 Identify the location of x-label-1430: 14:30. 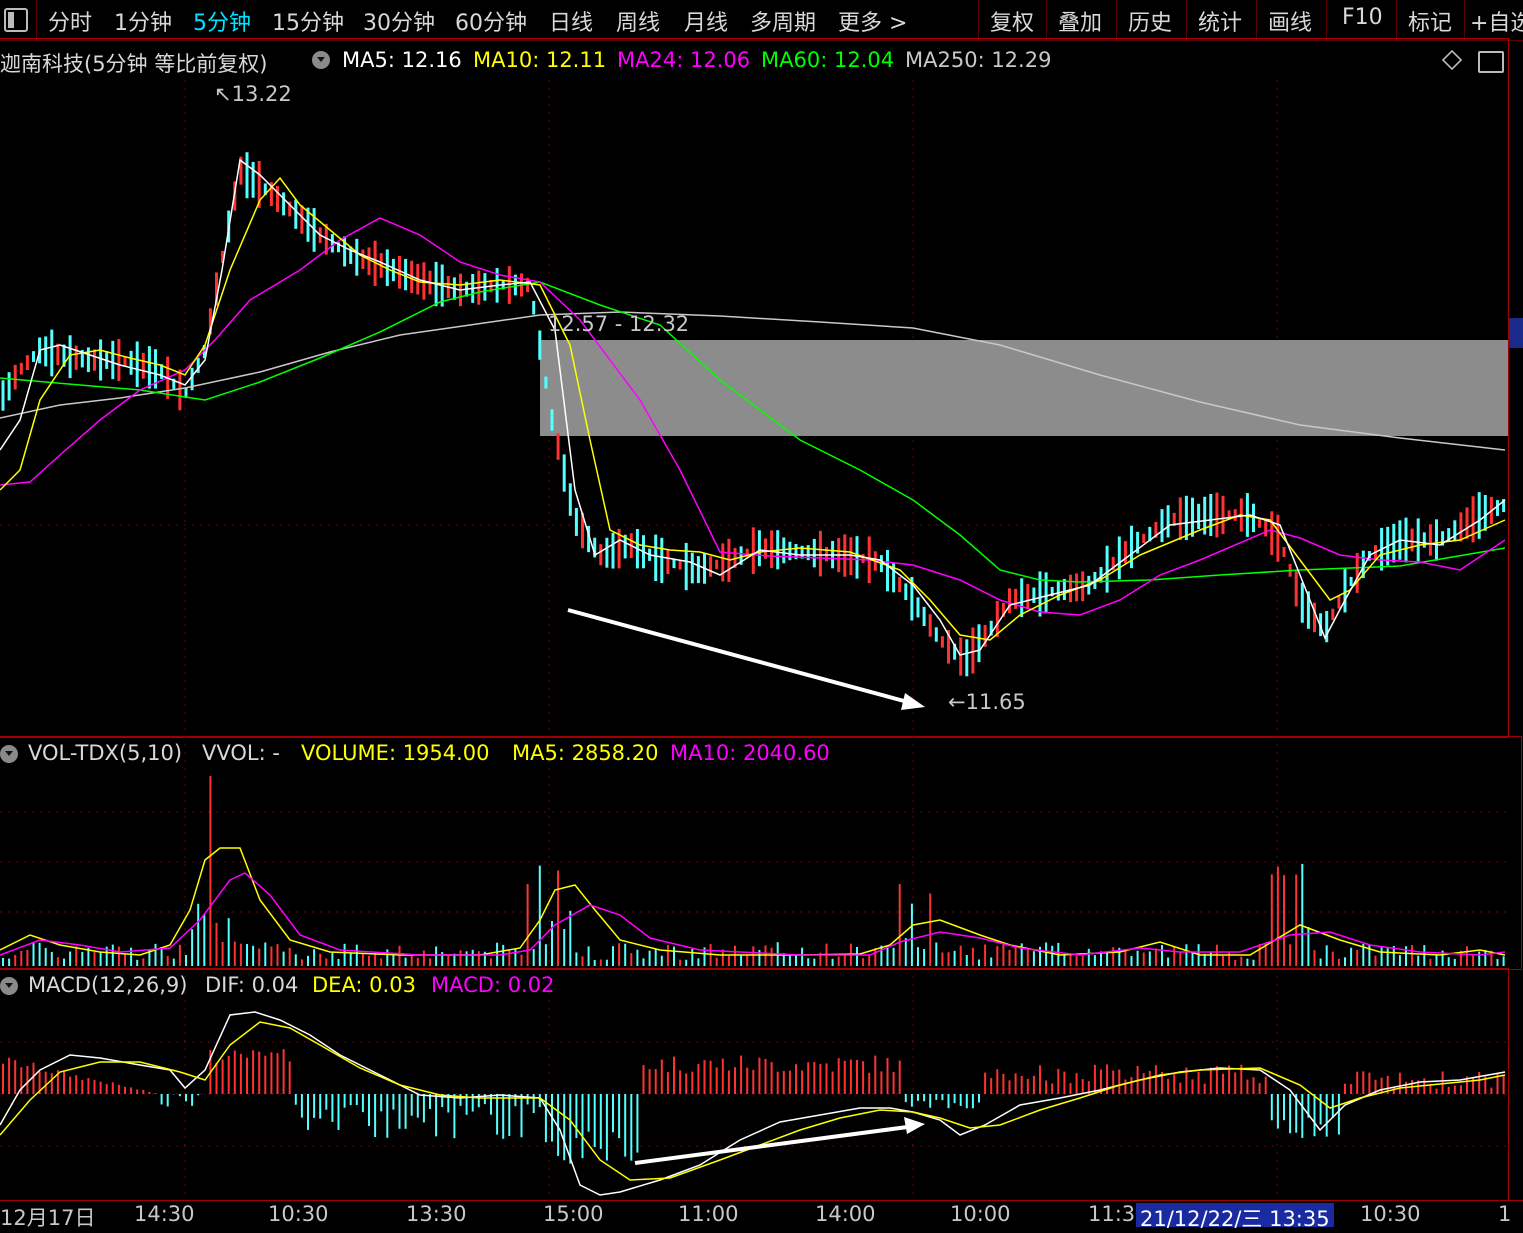
(164, 1214).